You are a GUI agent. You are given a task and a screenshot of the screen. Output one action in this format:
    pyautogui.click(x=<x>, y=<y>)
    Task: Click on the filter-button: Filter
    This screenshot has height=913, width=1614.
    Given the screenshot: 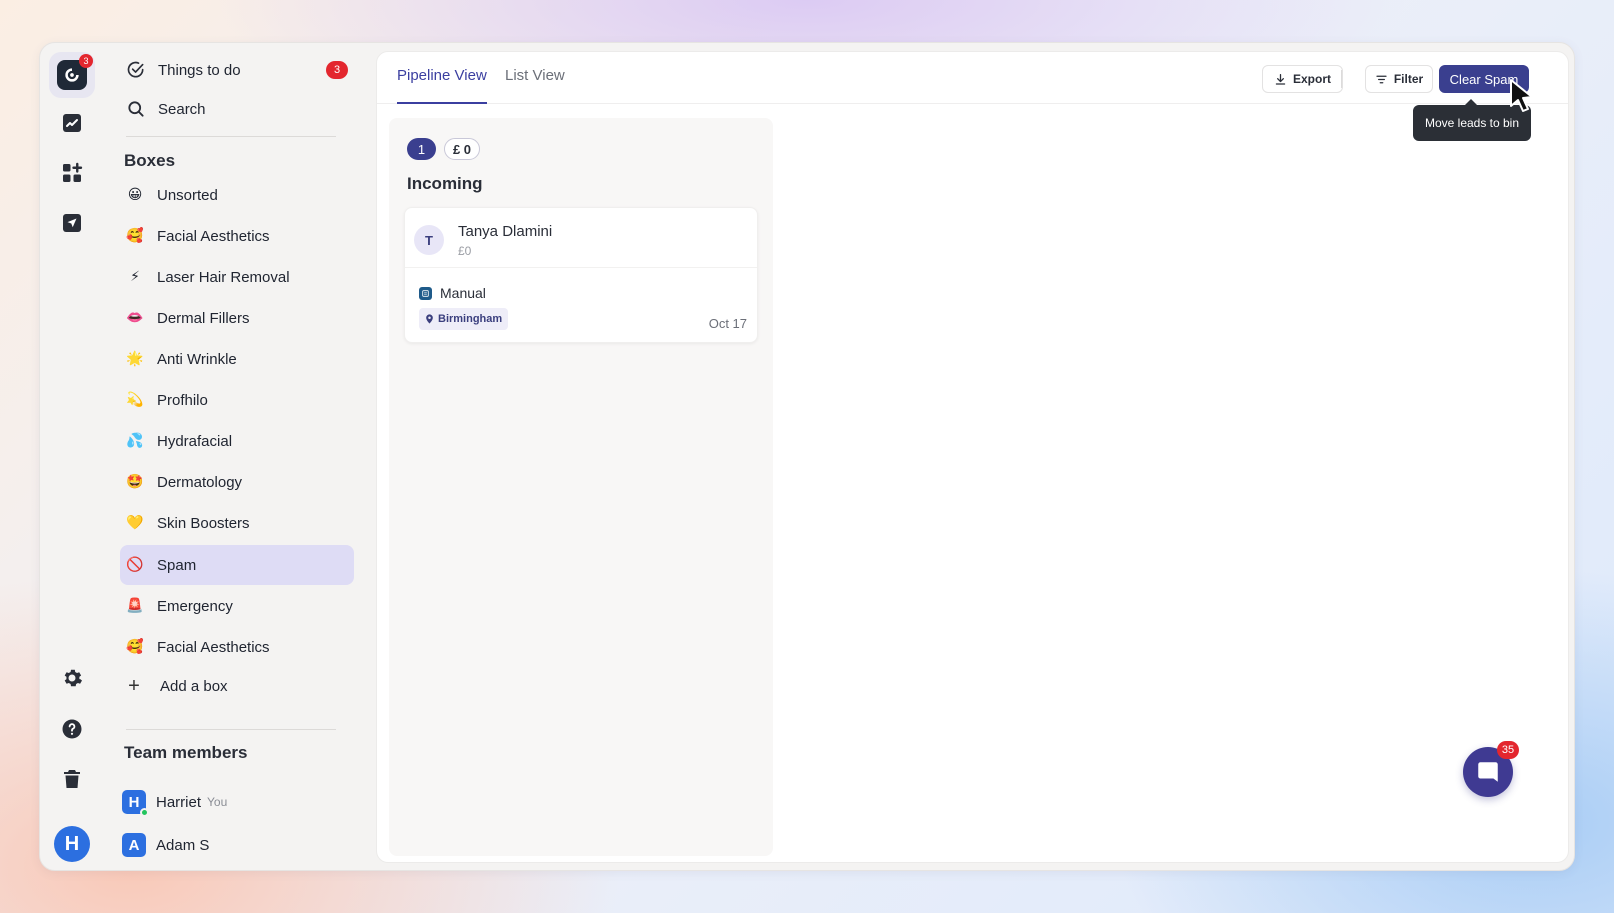 What is the action you would take?
    pyautogui.click(x=1399, y=79)
    